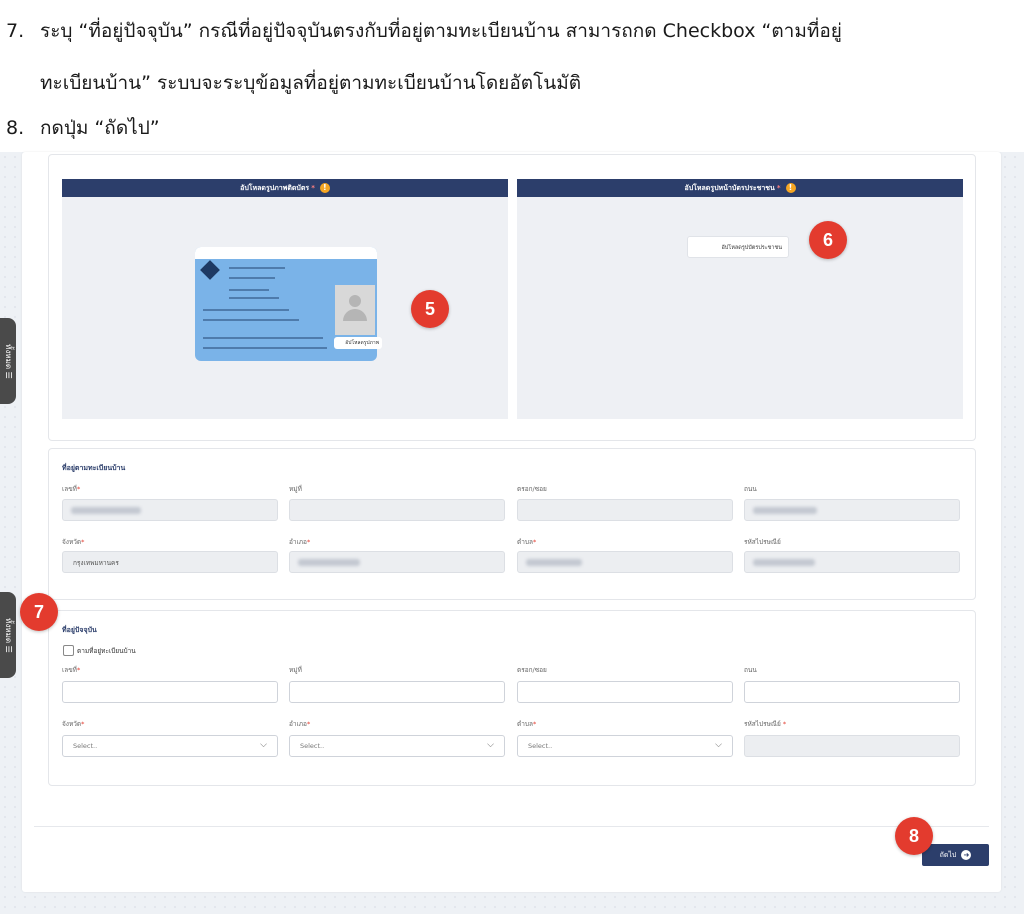  What do you see at coordinates (540, 746) in the screenshot?
I see `subdistrict-placeholder: Select..` at bounding box center [540, 746].